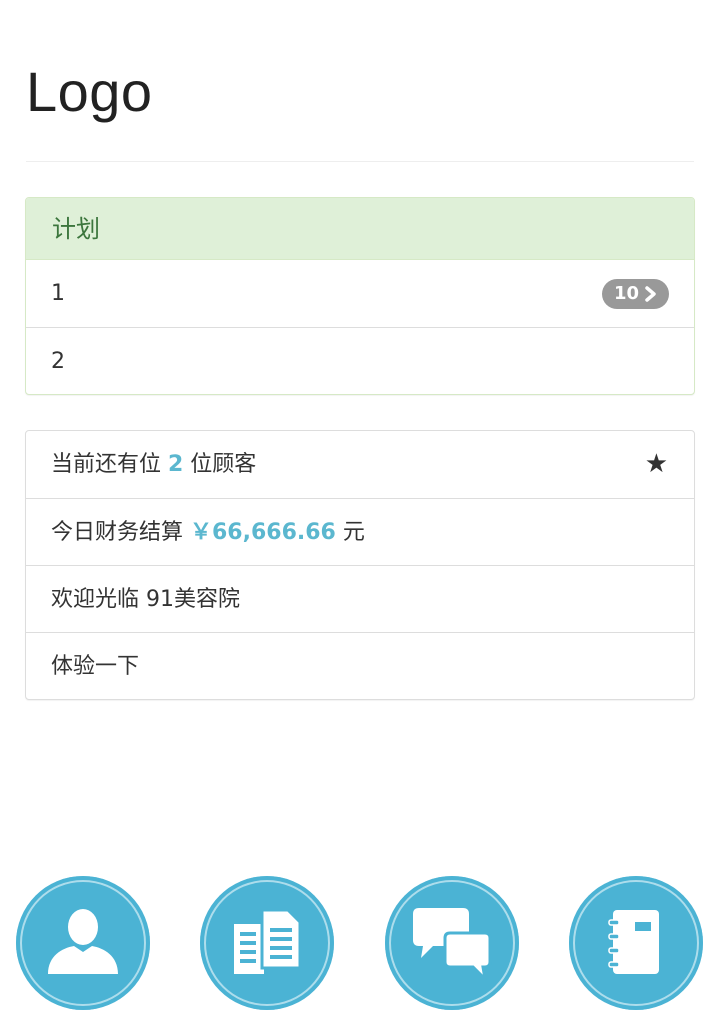  What do you see at coordinates (650, 294) in the screenshot?
I see `chevron-right-icon` at bounding box center [650, 294].